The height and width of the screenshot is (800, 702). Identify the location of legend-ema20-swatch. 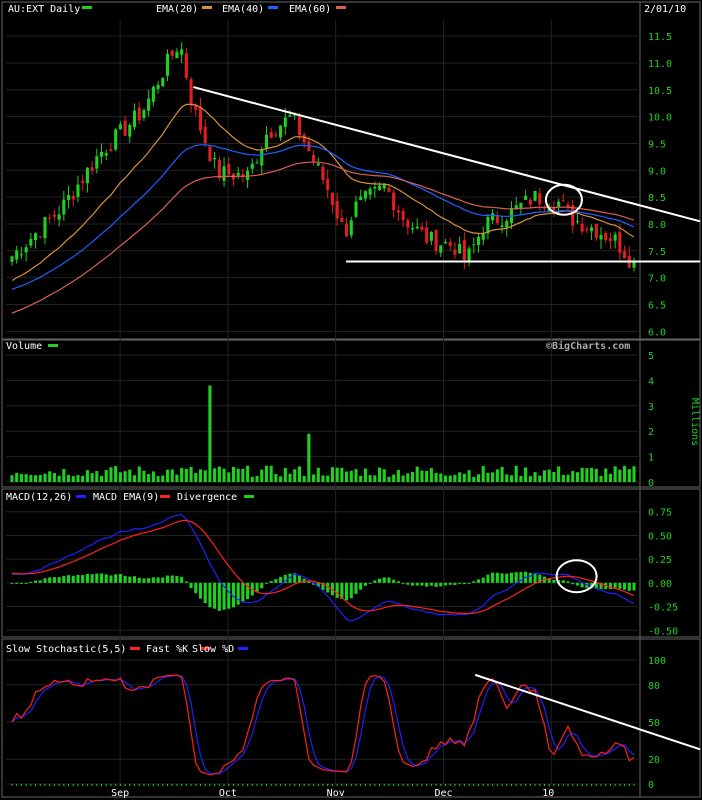
(207, 7).